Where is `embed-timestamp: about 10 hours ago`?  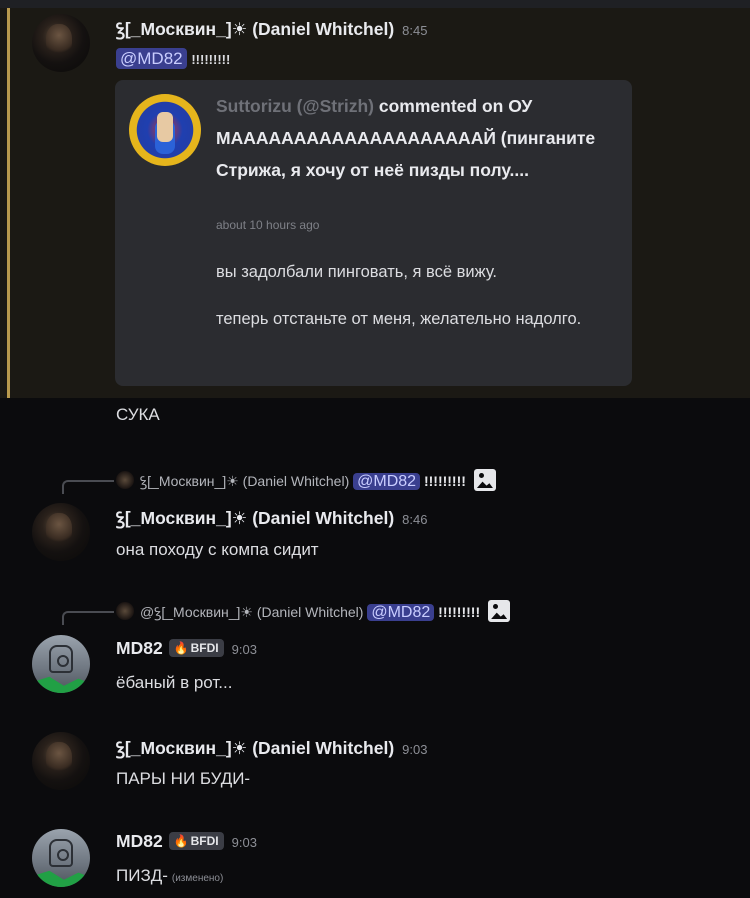 embed-timestamp: about 10 hours ago is located at coordinates (268, 225).